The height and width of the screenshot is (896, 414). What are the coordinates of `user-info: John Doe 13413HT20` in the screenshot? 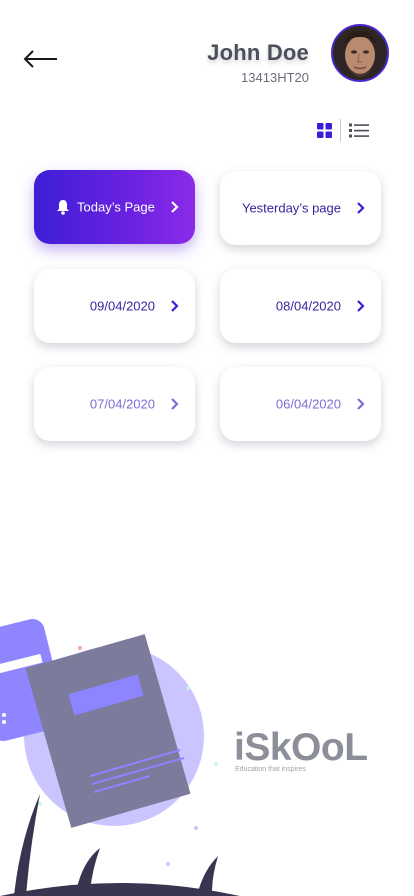 It's located at (258, 62).